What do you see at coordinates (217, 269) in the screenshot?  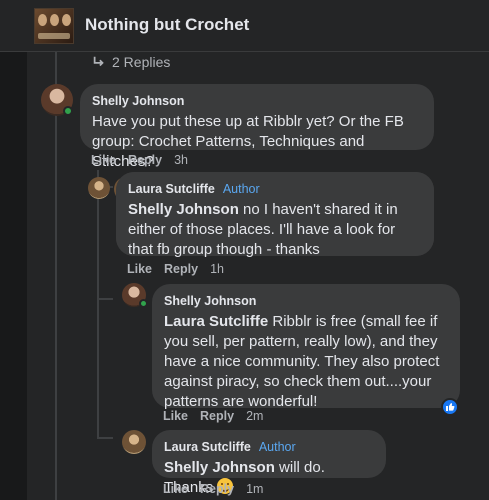 I see `comment-timestamp: 1h` at bounding box center [217, 269].